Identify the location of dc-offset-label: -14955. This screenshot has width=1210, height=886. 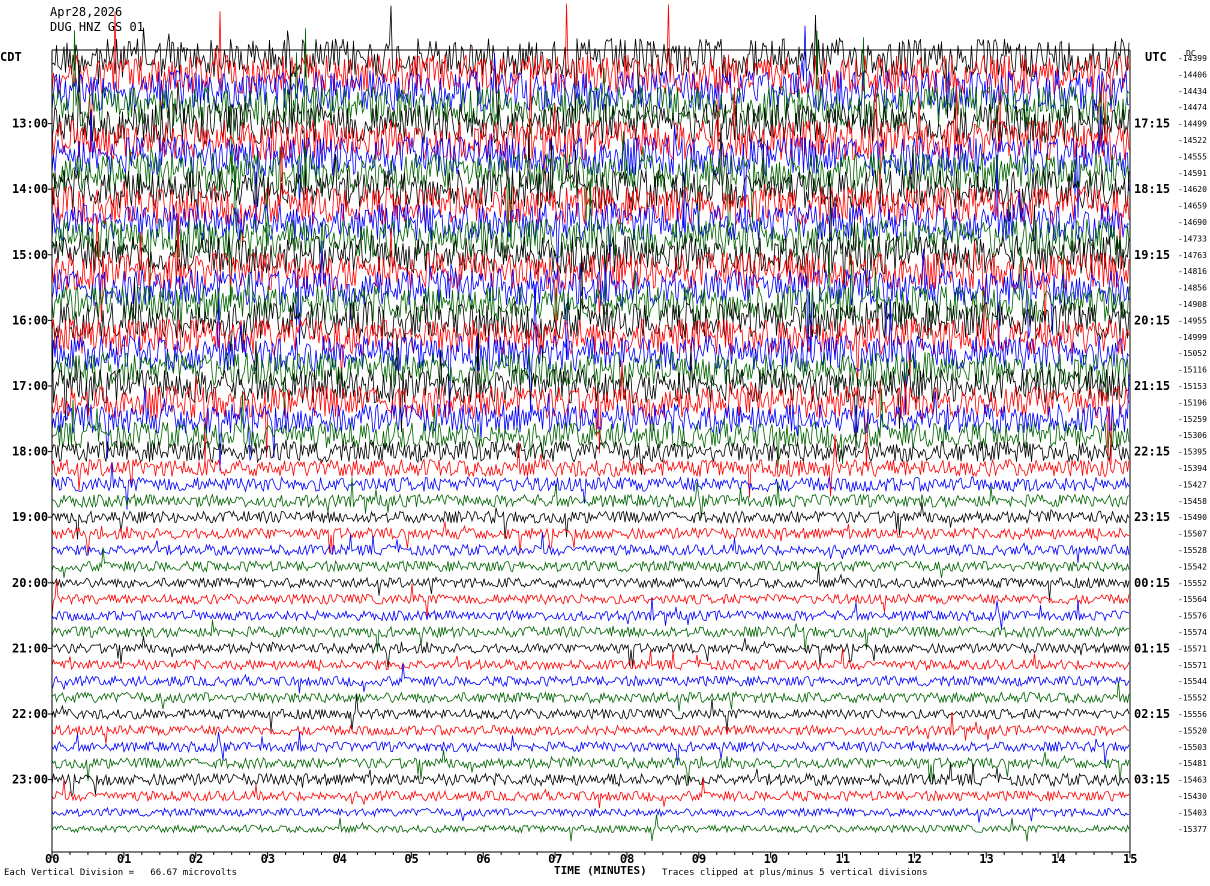
(1192, 320).